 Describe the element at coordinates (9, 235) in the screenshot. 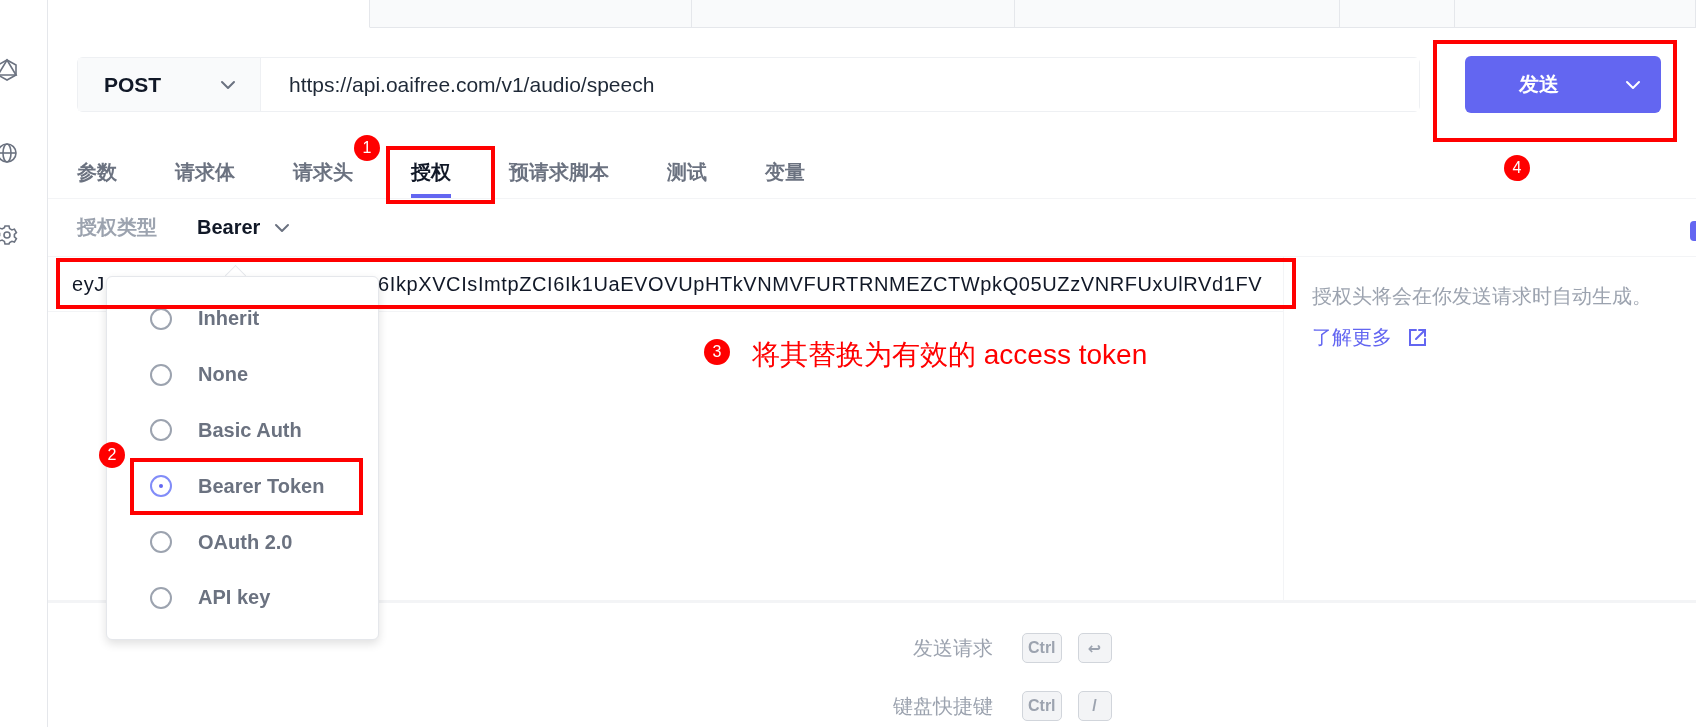

I see `settings-icon` at that location.